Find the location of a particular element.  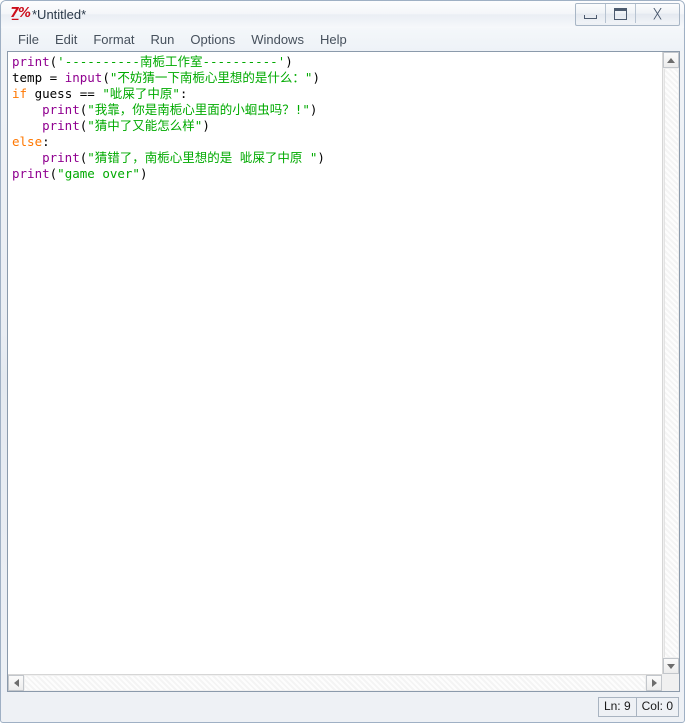

title-bar: 7̲% *Untitled* ╳ is located at coordinates (342, 14).